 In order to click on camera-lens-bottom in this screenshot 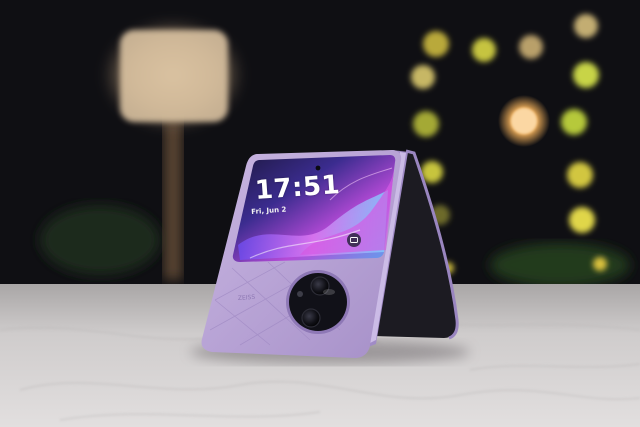, I will do `click(311, 318)`.